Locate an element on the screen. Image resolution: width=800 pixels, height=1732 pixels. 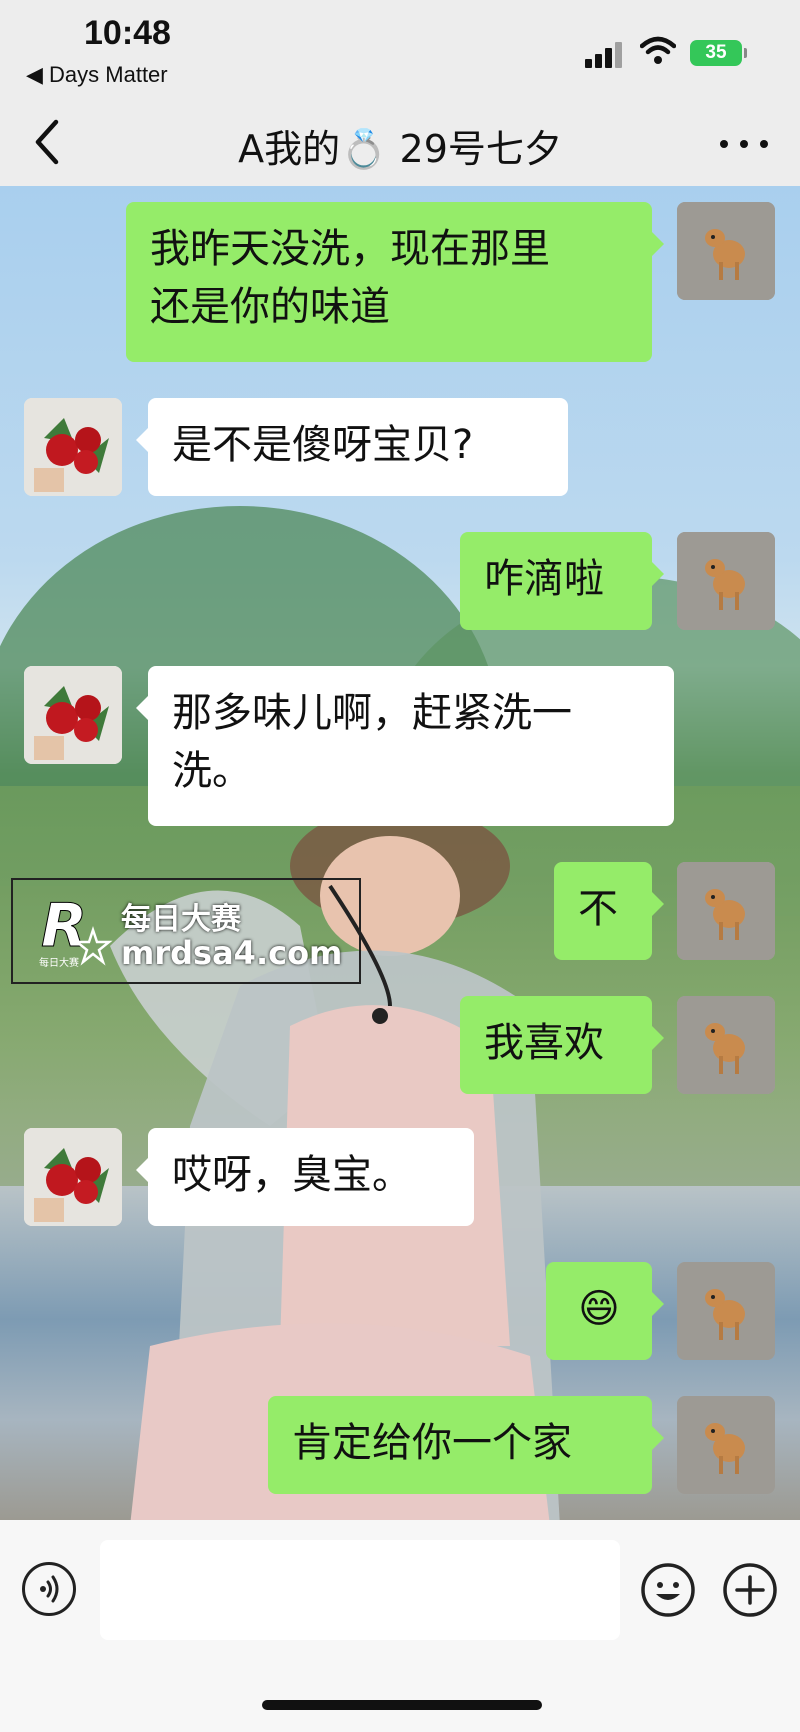
message-bubble-mine: 咋滴啦 is located at coordinates (562, 581).